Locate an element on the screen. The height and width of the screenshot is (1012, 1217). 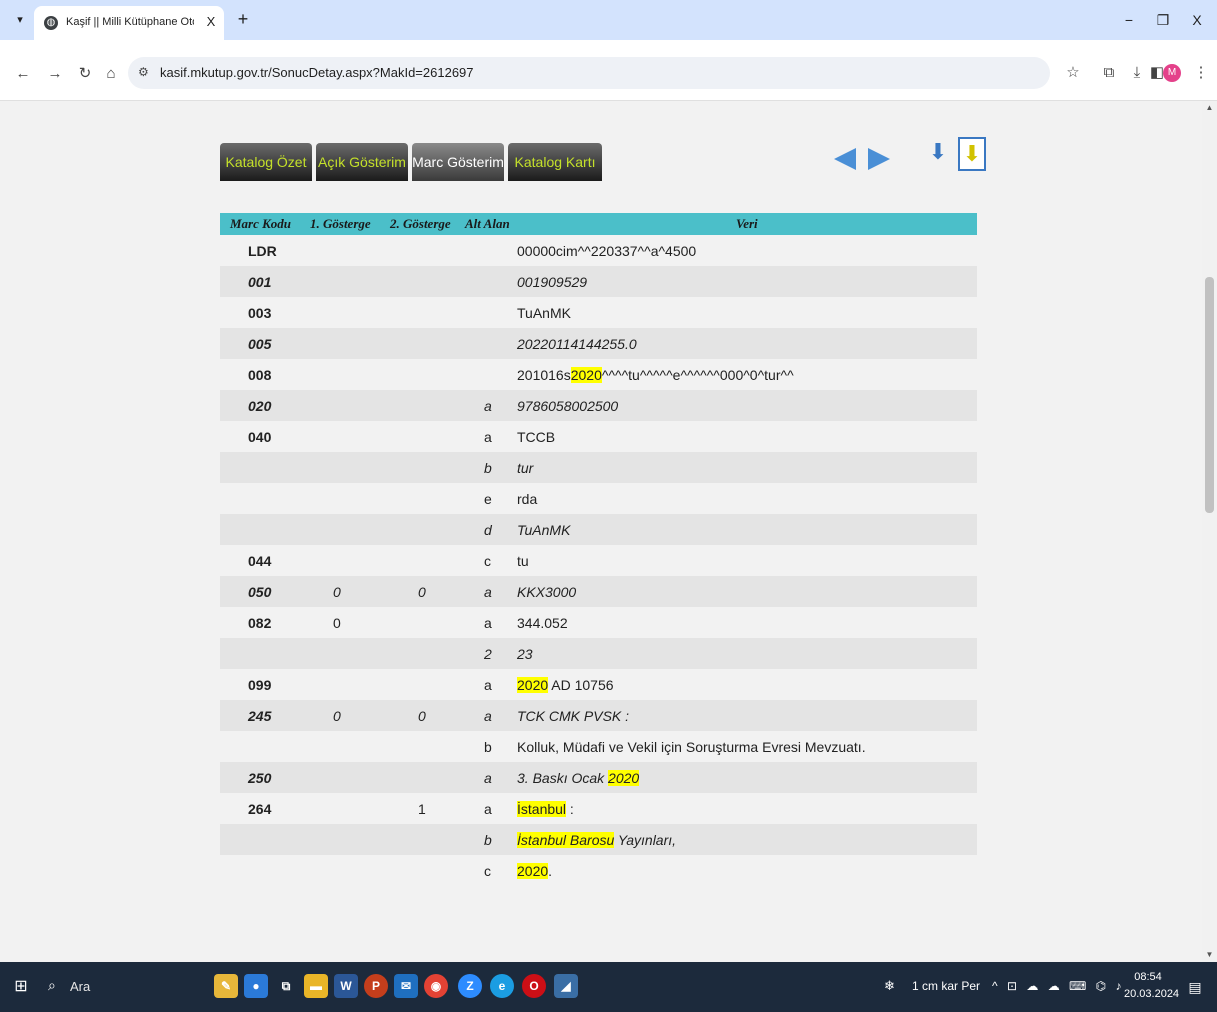
notification-icon: ▤ is located at coordinates (1195, 987).